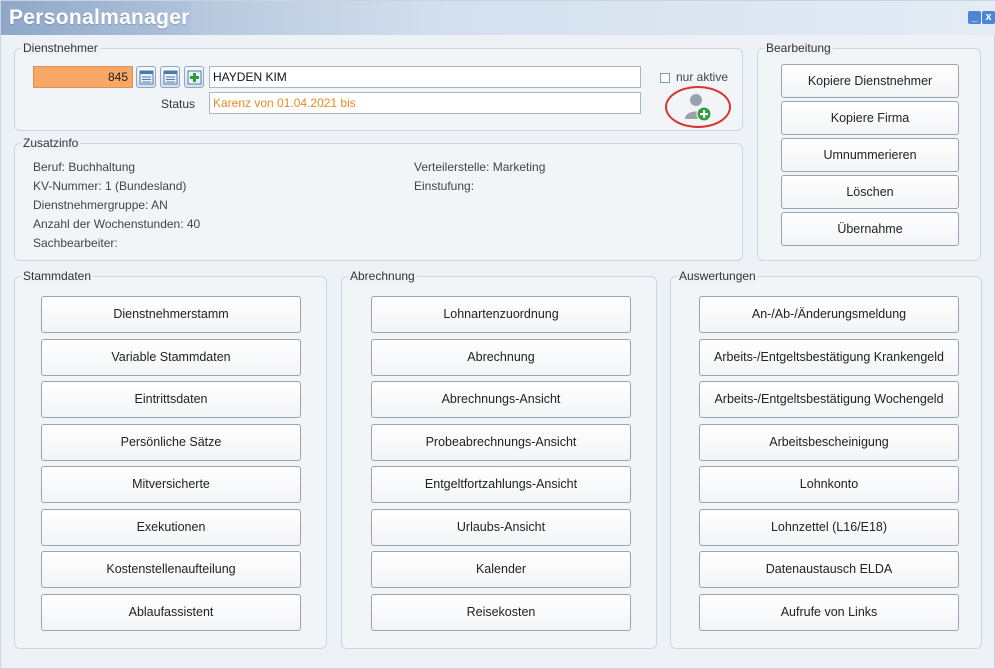 This screenshot has width=995, height=669. Describe the element at coordinates (171, 357) in the screenshot. I see `variable-stammdaten-button: Variable Stammdaten` at that location.